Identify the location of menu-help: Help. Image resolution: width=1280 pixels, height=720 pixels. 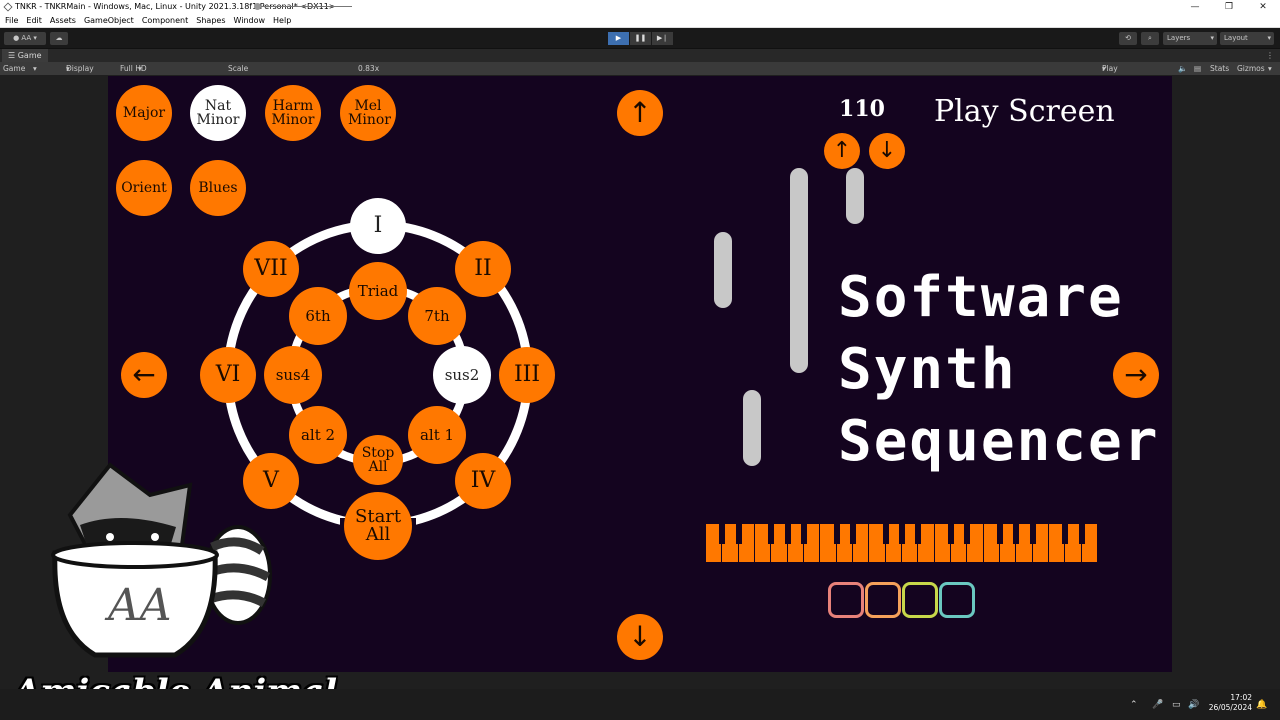
(282, 20).